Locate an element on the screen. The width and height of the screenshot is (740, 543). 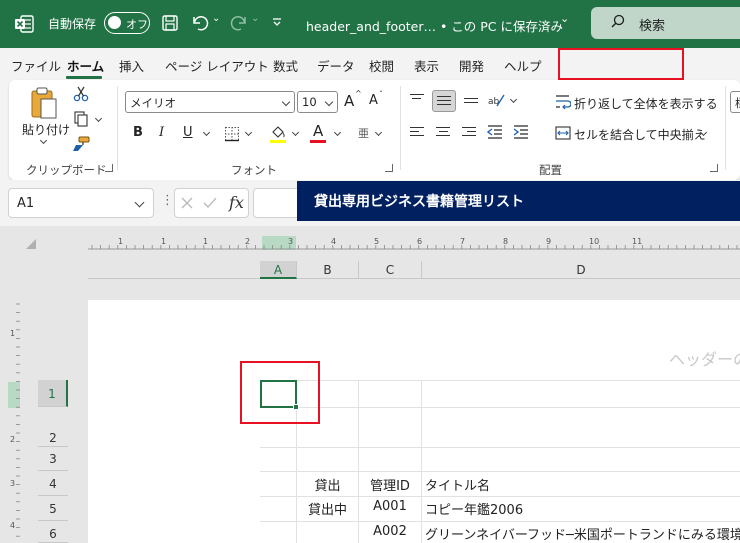
font-color-button: A is located at coordinates (318, 131).